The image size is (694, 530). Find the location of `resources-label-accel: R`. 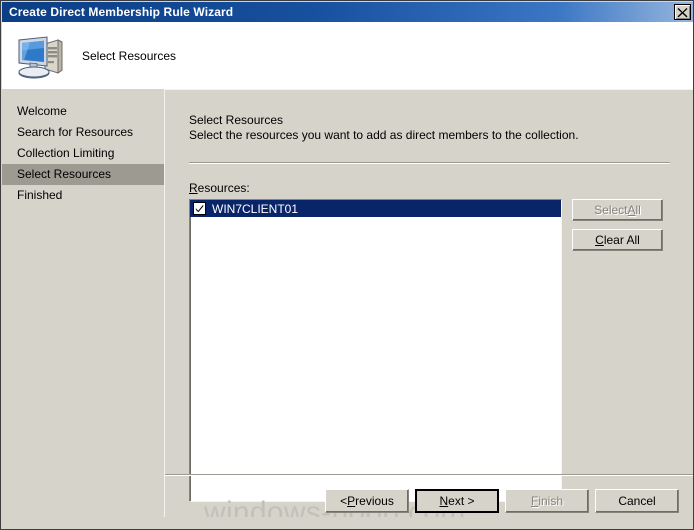

resources-label-accel: R is located at coordinates (193, 188).